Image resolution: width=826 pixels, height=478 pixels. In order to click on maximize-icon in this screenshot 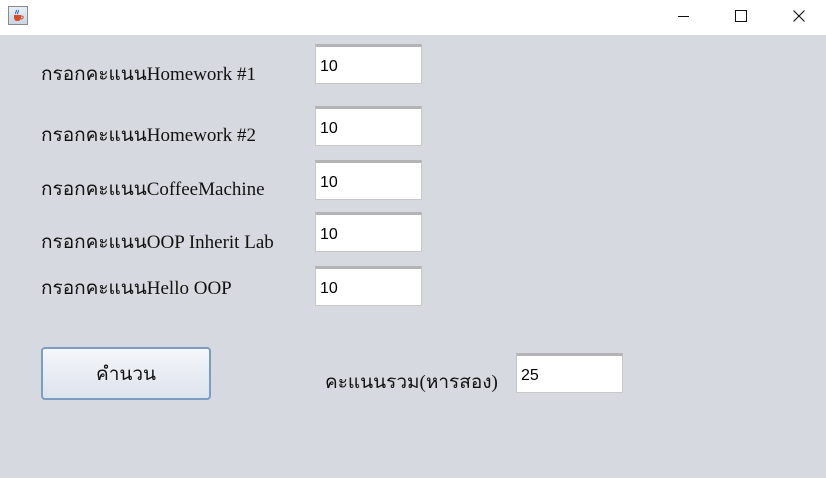, I will do `click(741, 16)`.